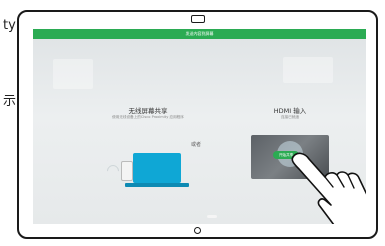  I want to click on top-bar: 发送内容到屏幕, so click(199, 34).